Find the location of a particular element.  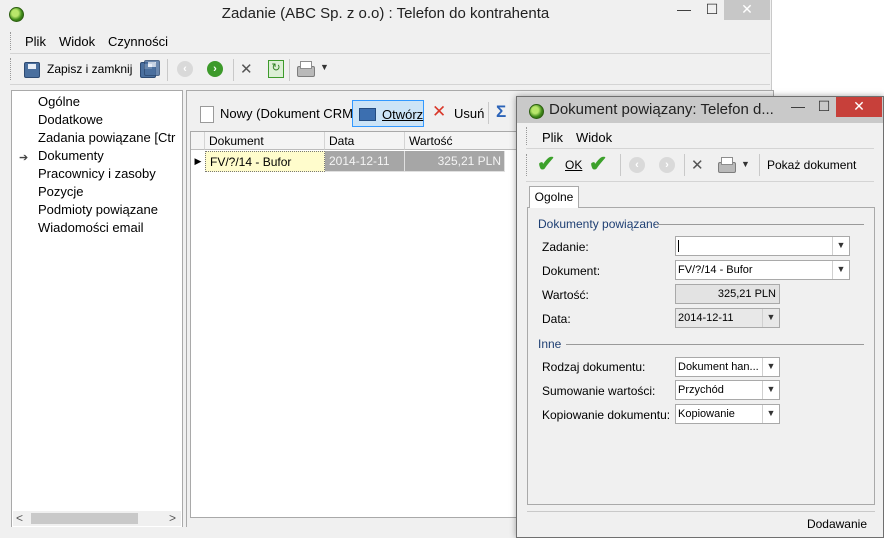

nav-item-positions: Pozycje is located at coordinates (61, 191).